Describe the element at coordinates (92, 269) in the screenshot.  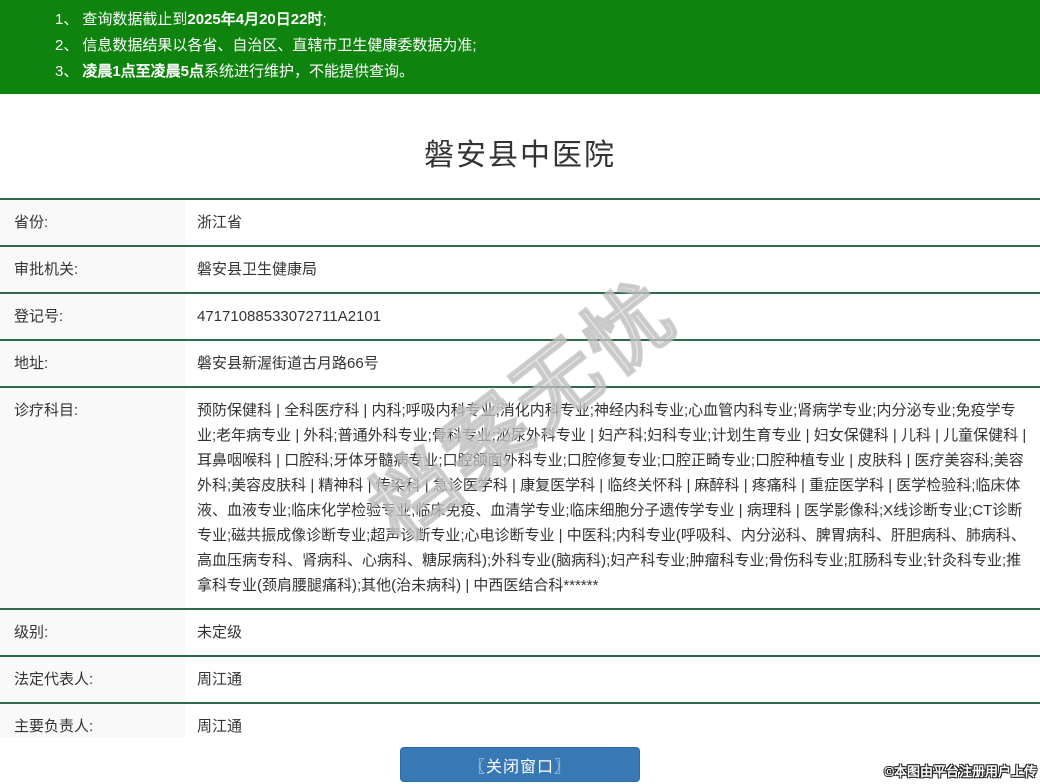
I see `row-label: 审批机关:` at that location.